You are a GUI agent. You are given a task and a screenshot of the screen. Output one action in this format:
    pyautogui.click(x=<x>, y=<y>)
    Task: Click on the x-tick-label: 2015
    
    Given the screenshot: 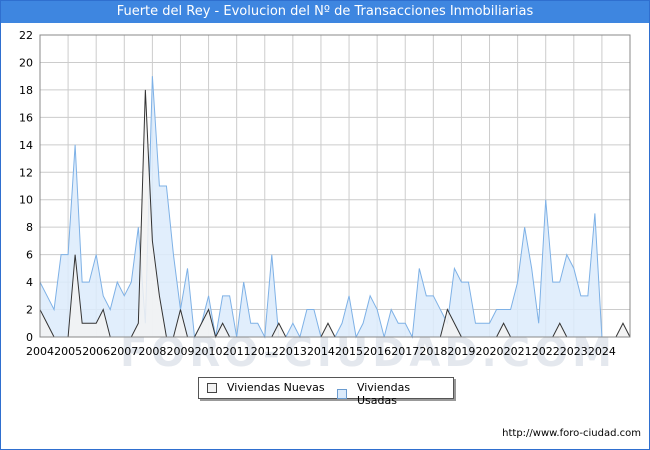 What is the action you would take?
    pyautogui.click(x=349, y=351)
    